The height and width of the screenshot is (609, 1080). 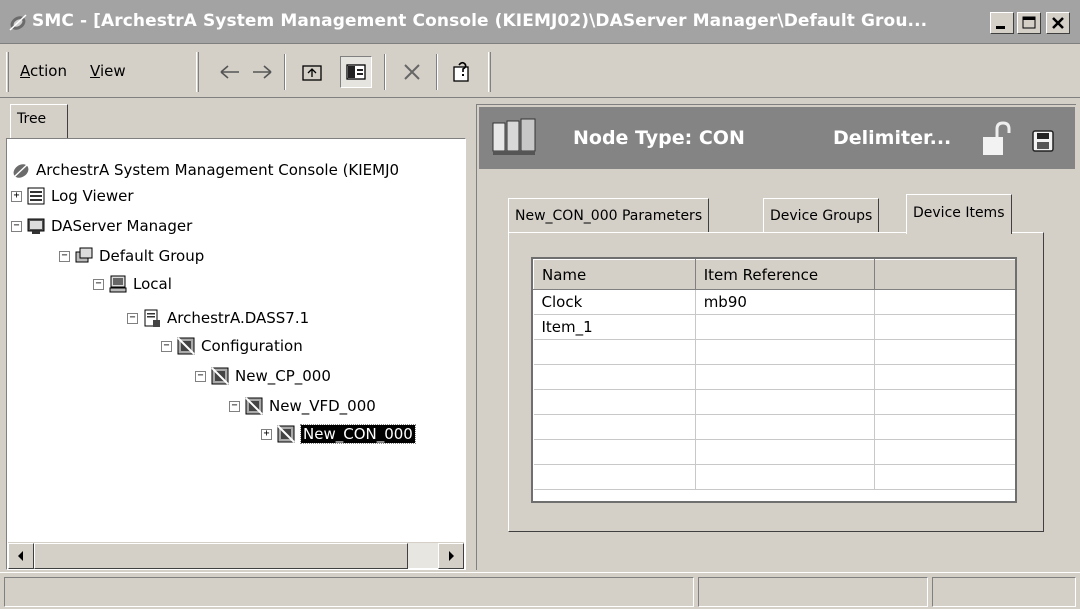 I want to click on tree-item-log-viewer: + Log Viewer, so click(x=72, y=196).